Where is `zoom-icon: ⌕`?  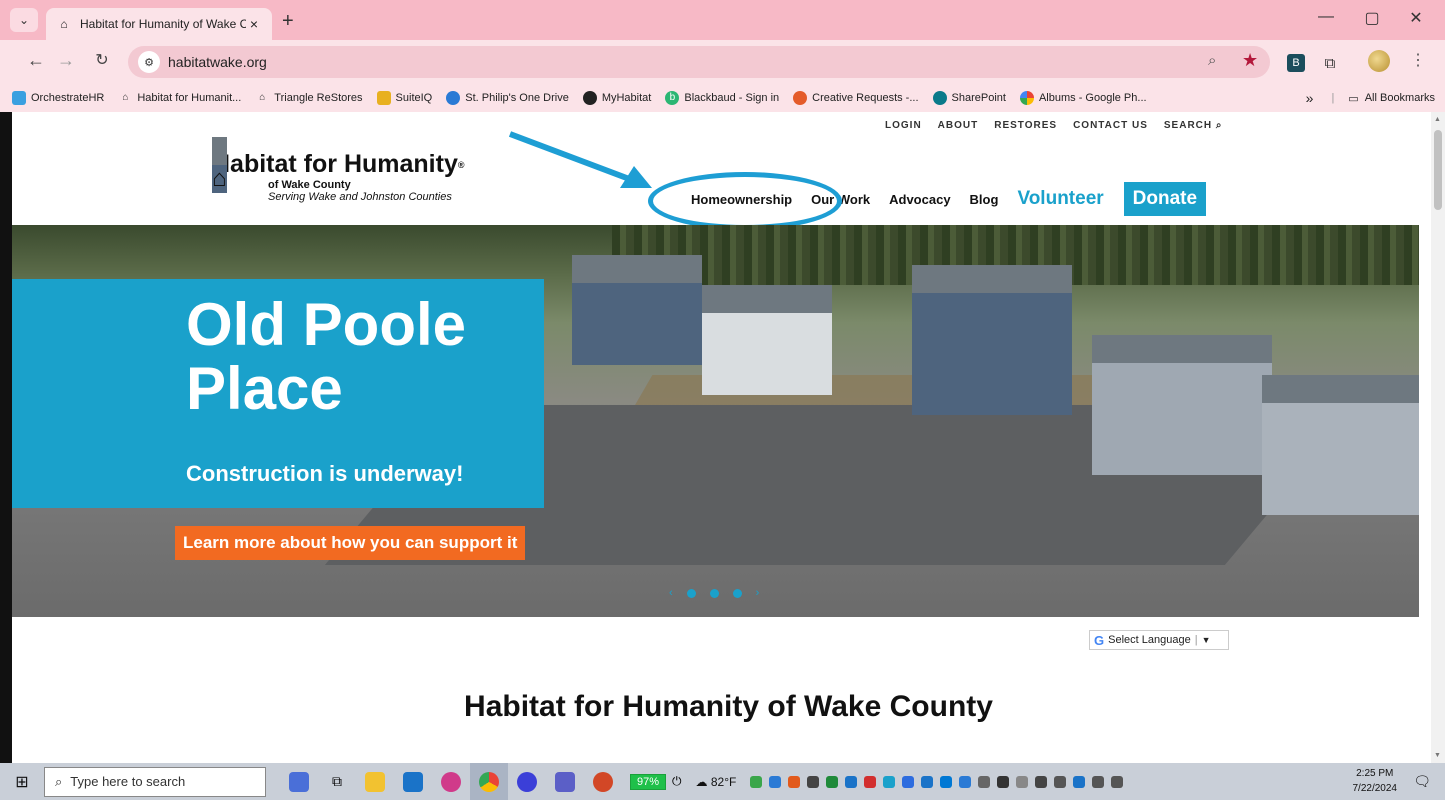
zoom-icon: ⌕ is located at coordinates (1212, 60).